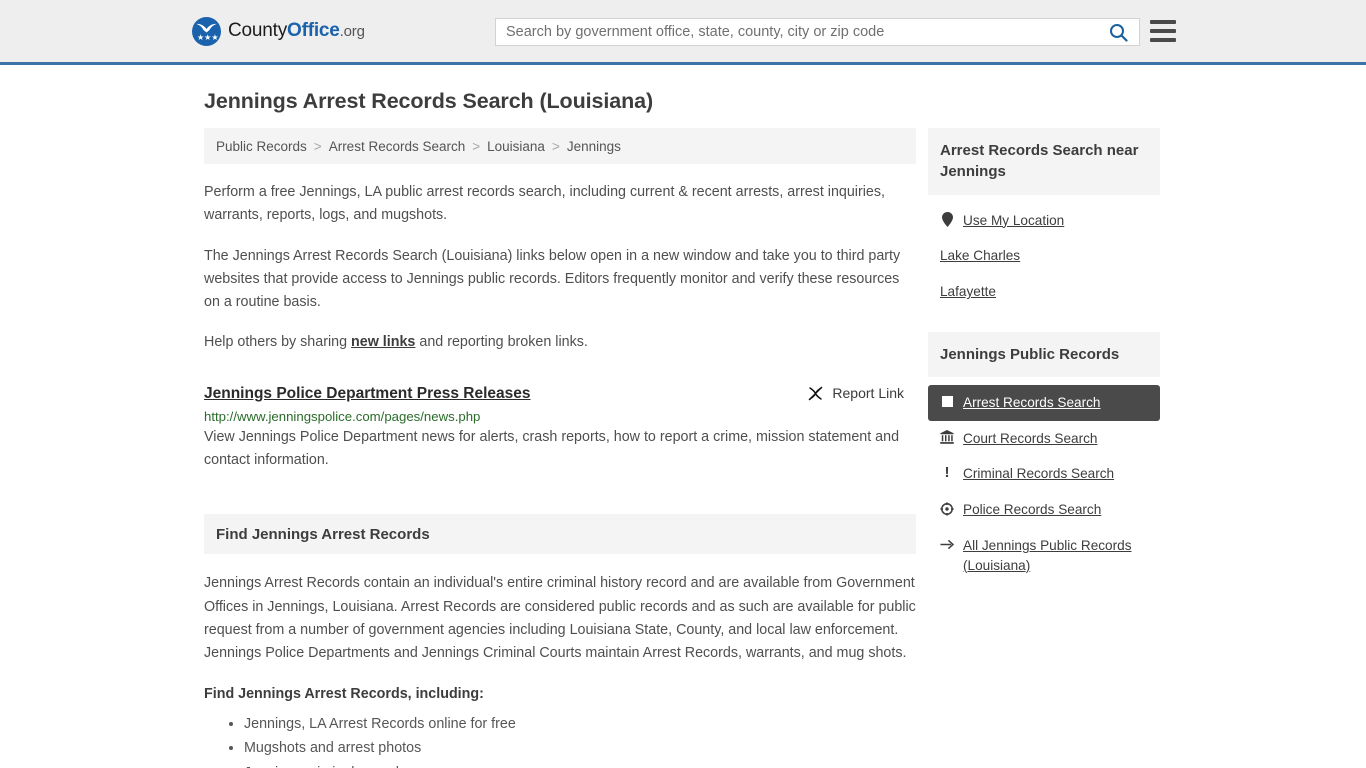 The height and width of the screenshot is (768, 1366). I want to click on hamburger-menu-icon, so click(1163, 31).